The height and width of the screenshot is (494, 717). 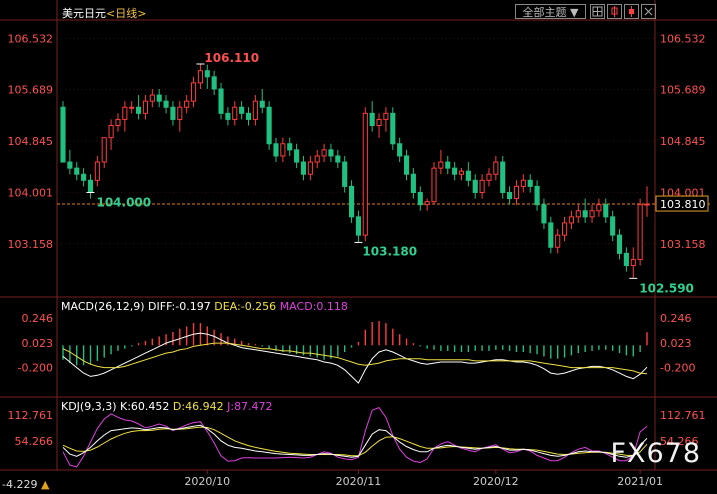 I want to click on macd-tick-left: -0.200, so click(x=35, y=368).